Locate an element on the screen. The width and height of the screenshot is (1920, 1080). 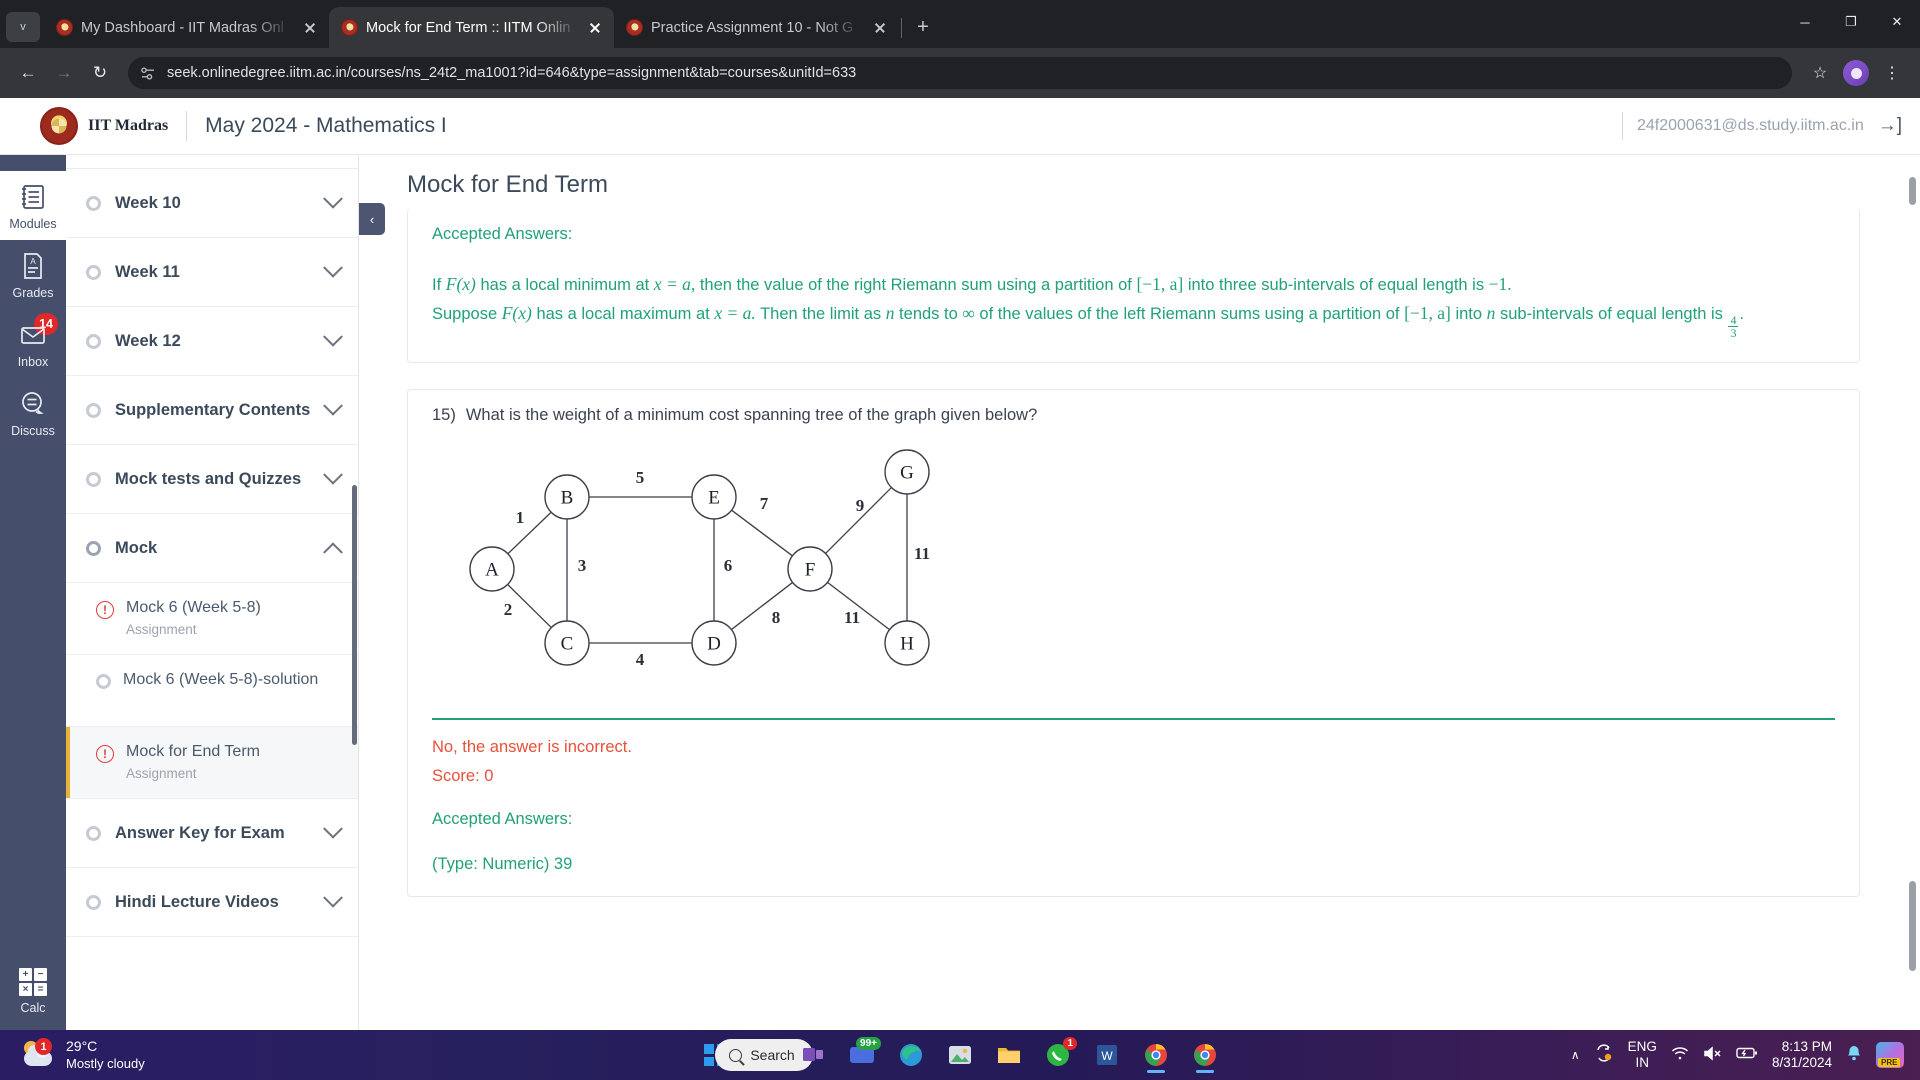
graph-node-label-E: E is located at coordinates (714, 497).